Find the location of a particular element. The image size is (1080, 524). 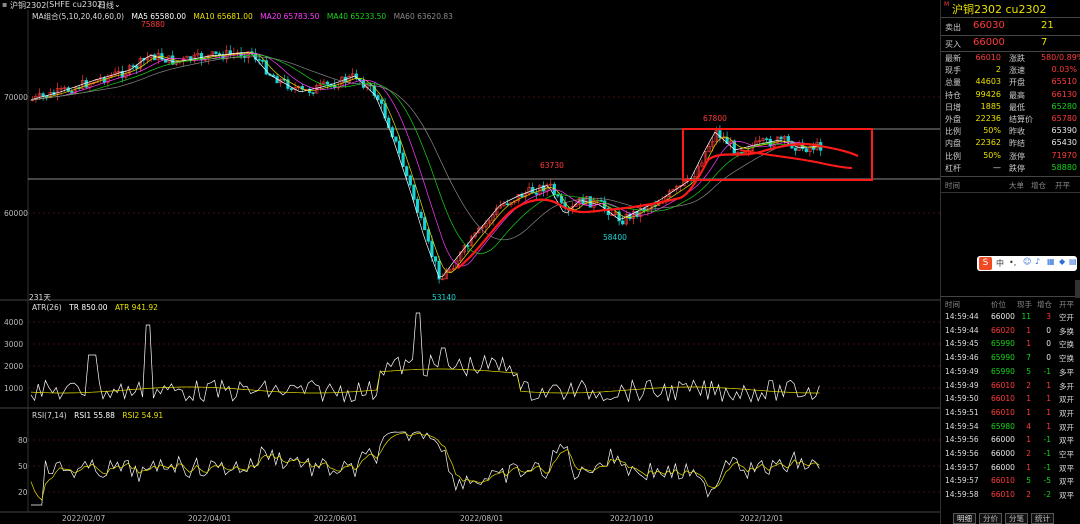

ime-emoji-icon: ☺ is located at coordinates (1027, 261).